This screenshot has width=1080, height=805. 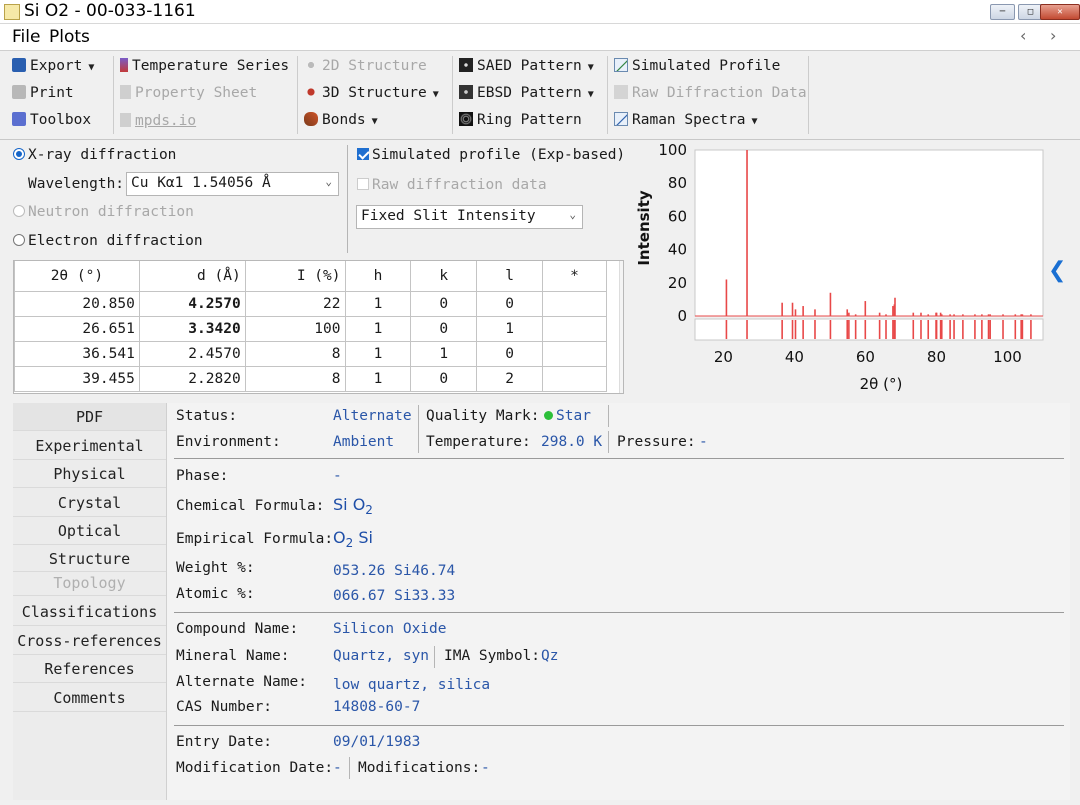 What do you see at coordinates (89, 669) in the screenshot?
I see `nav-item-references: References` at bounding box center [89, 669].